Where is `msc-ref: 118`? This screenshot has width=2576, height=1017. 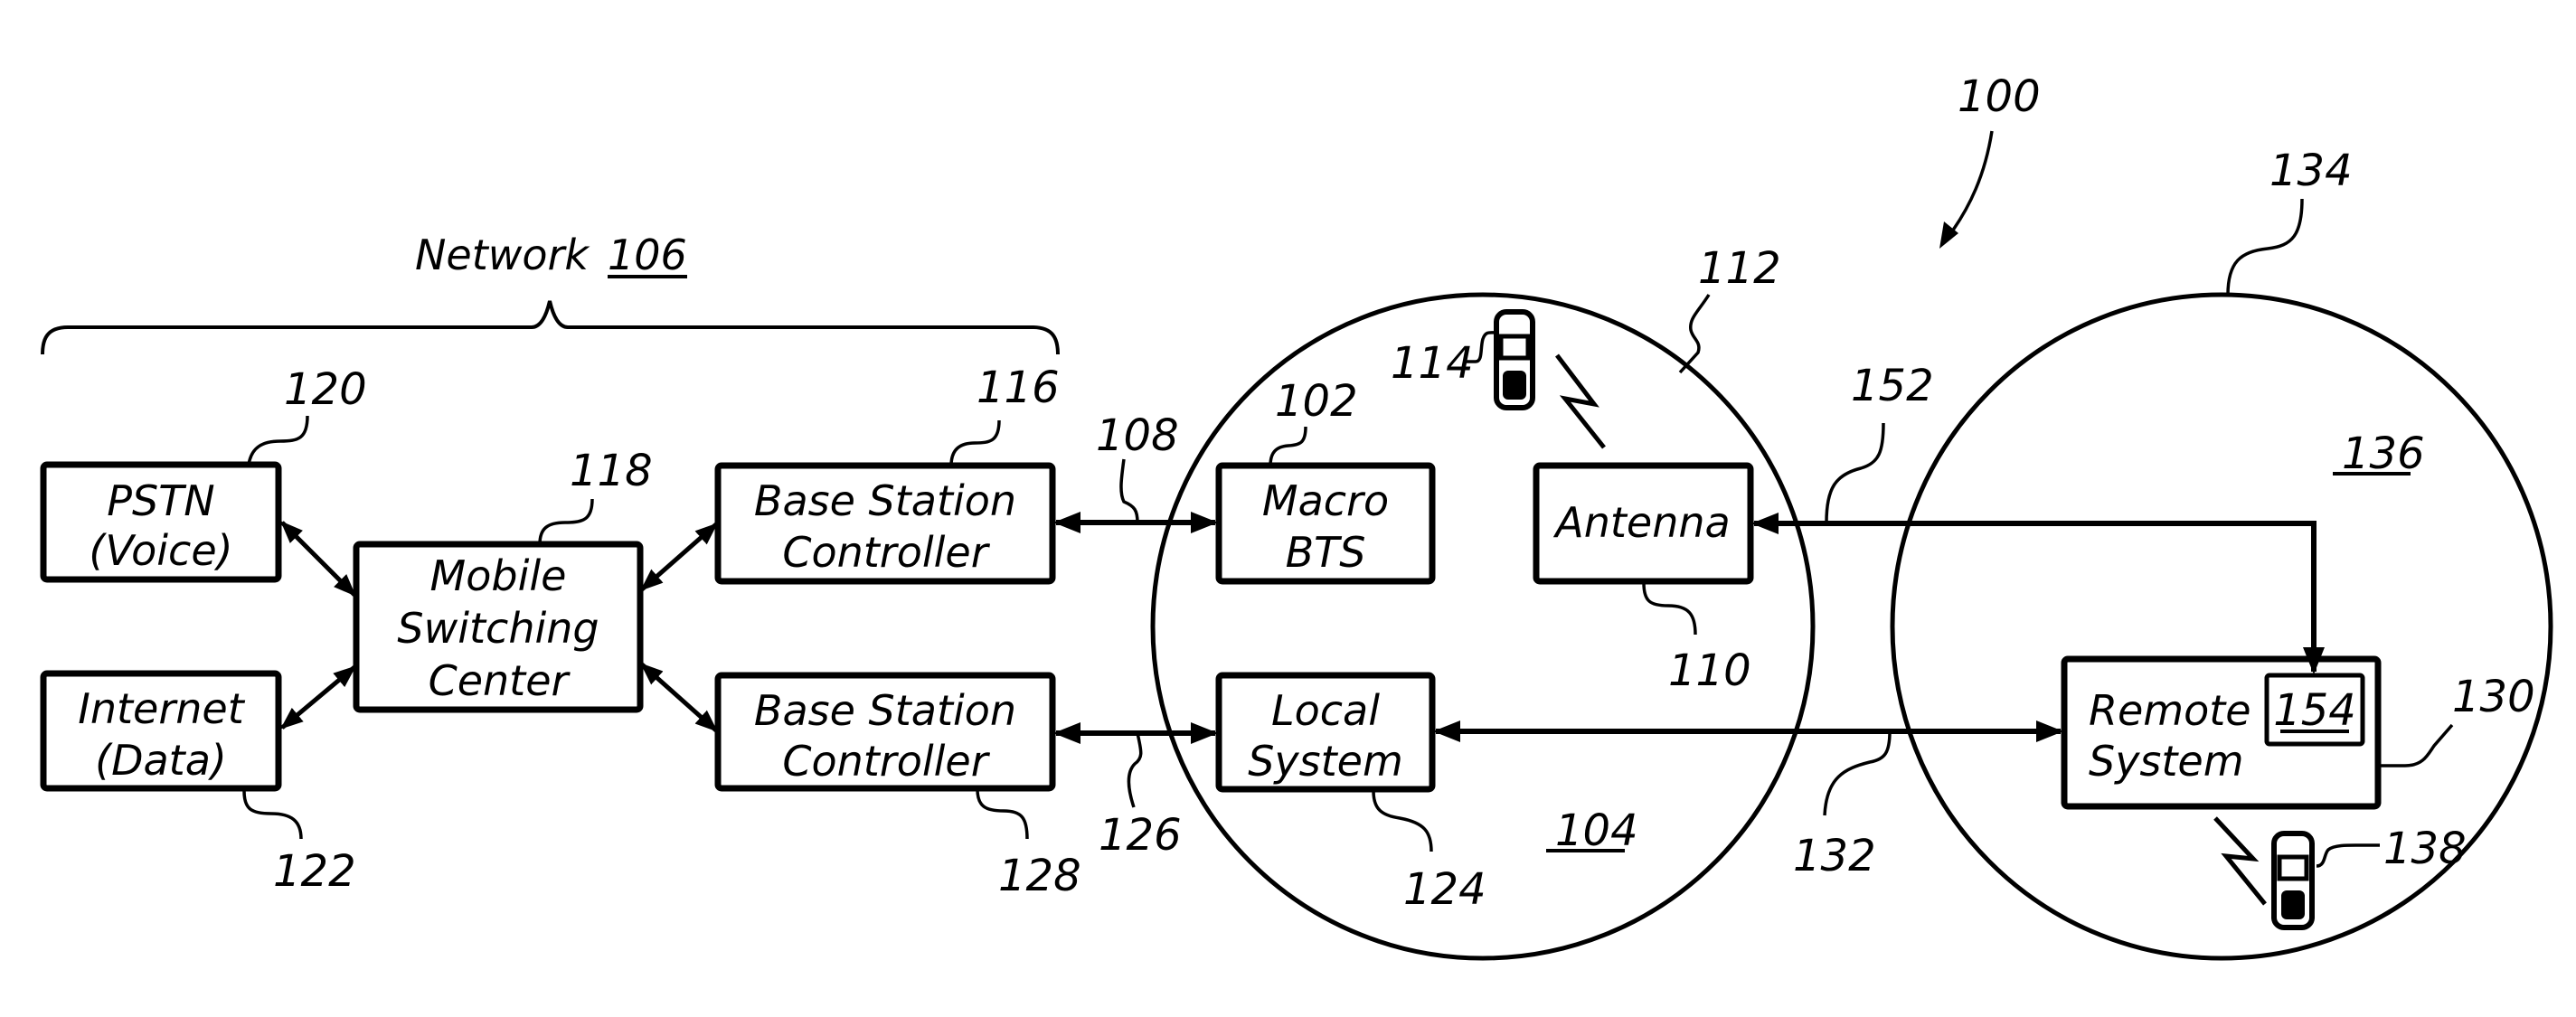
msc-ref: 118 is located at coordinates (611, 471).